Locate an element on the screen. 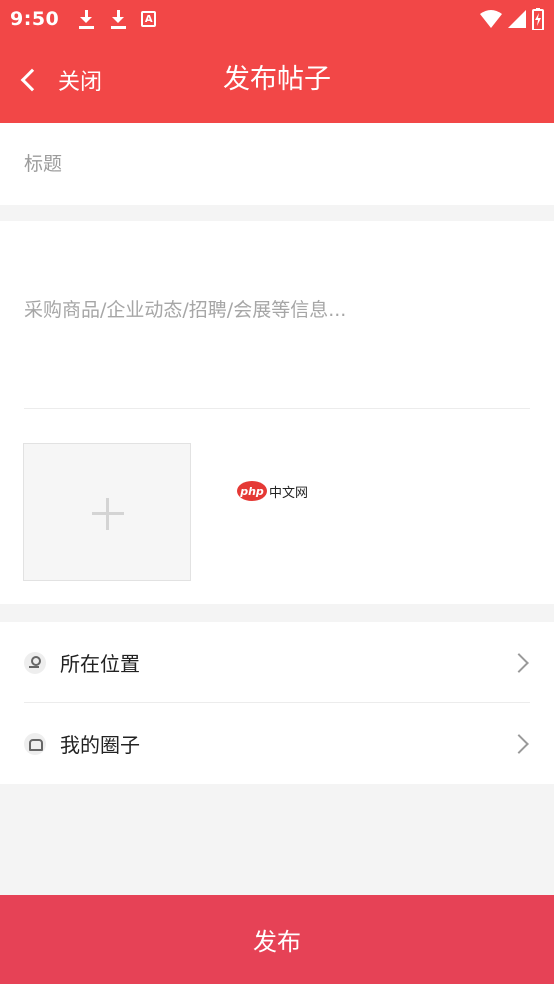 This screenshot has height=984, width=554. cell-signal-icon is located at coordinates (517, 19).